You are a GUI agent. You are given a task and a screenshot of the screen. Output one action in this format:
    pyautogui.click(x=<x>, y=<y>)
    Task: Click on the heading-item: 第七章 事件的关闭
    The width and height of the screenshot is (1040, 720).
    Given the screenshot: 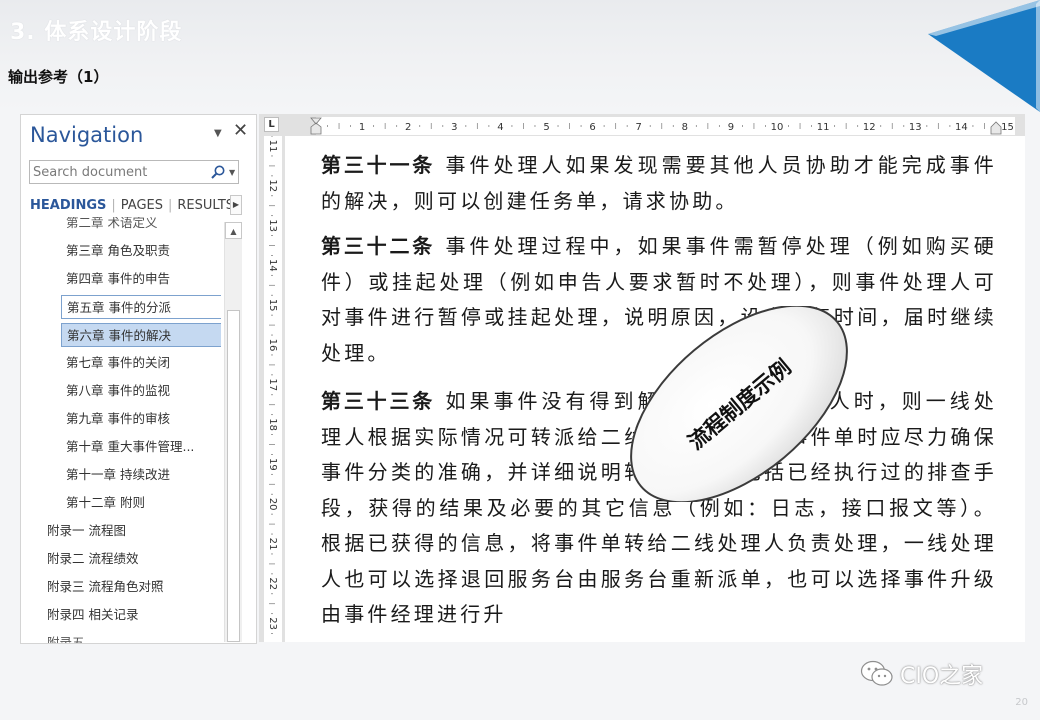 What is the action you would take?
    pyautogui.click(x=141, y=363)
    